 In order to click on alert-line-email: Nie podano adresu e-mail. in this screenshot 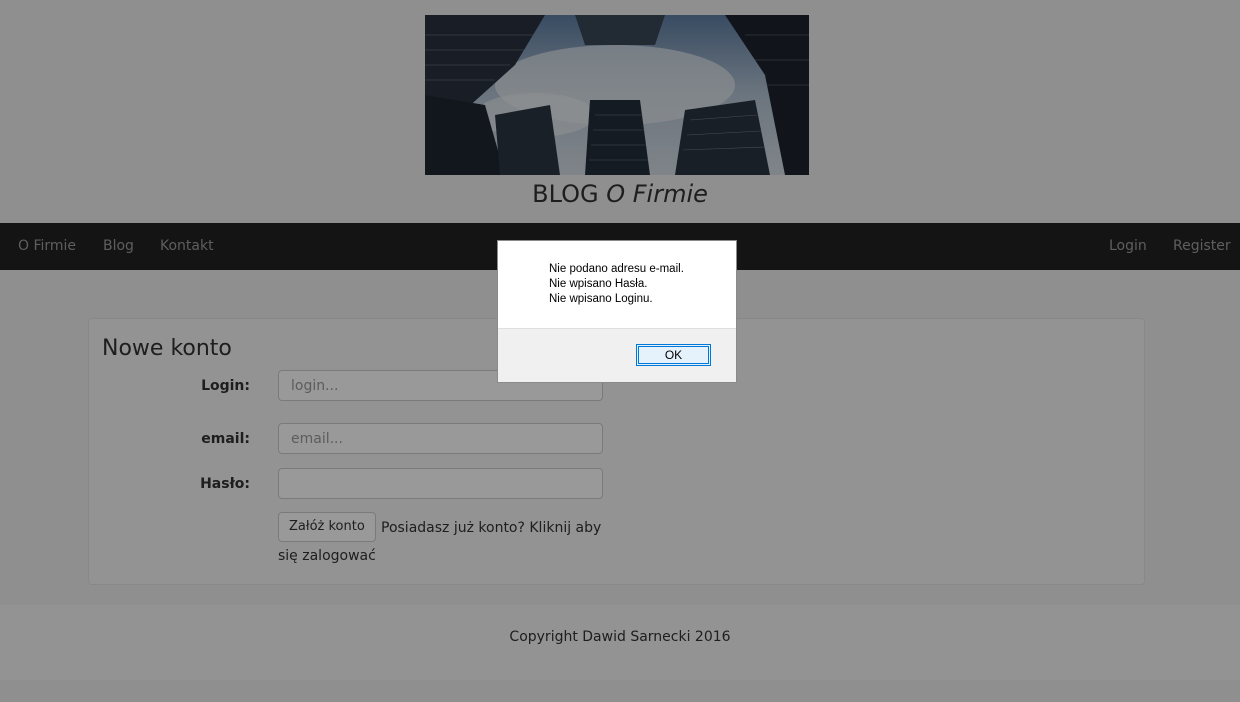, I will do `click(616, 269)`.